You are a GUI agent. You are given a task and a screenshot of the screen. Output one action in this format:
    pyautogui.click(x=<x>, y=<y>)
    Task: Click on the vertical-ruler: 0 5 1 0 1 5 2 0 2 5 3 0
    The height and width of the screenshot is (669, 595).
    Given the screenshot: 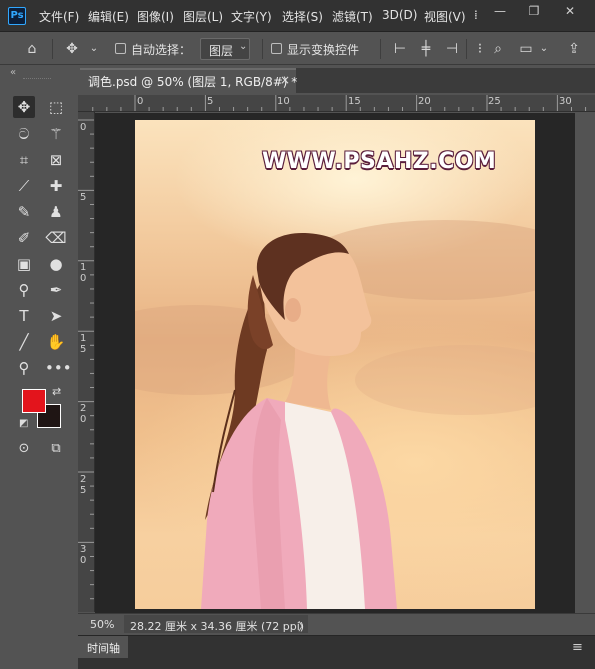 What is the action you would take?
    pyautogui.click(x=86, y=362)
    